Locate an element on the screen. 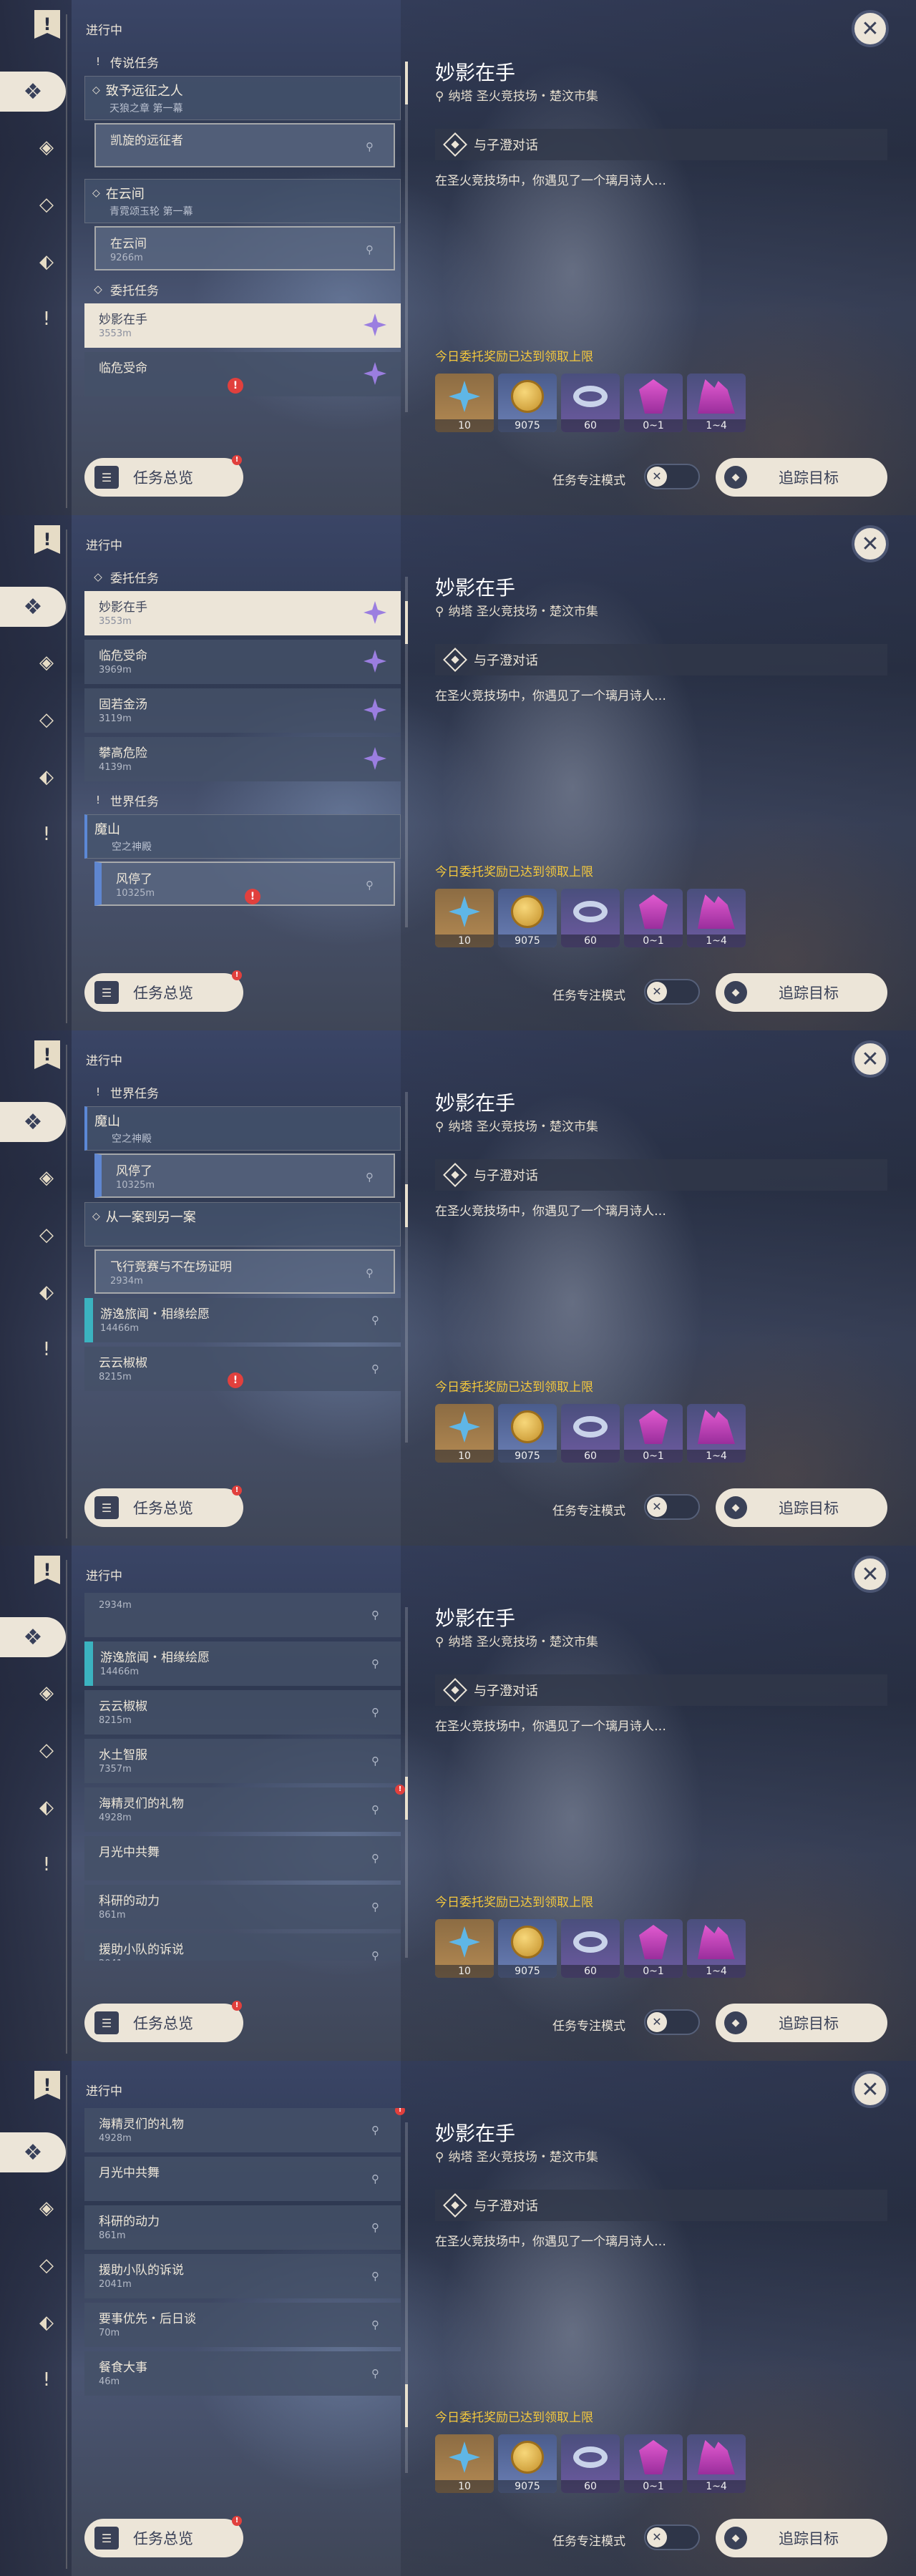 This screenshot has width=916, height=2576. quest-group: ◇ 在云间 青霓颂玉轮 第一幕 is located at coordinates (242, 201).